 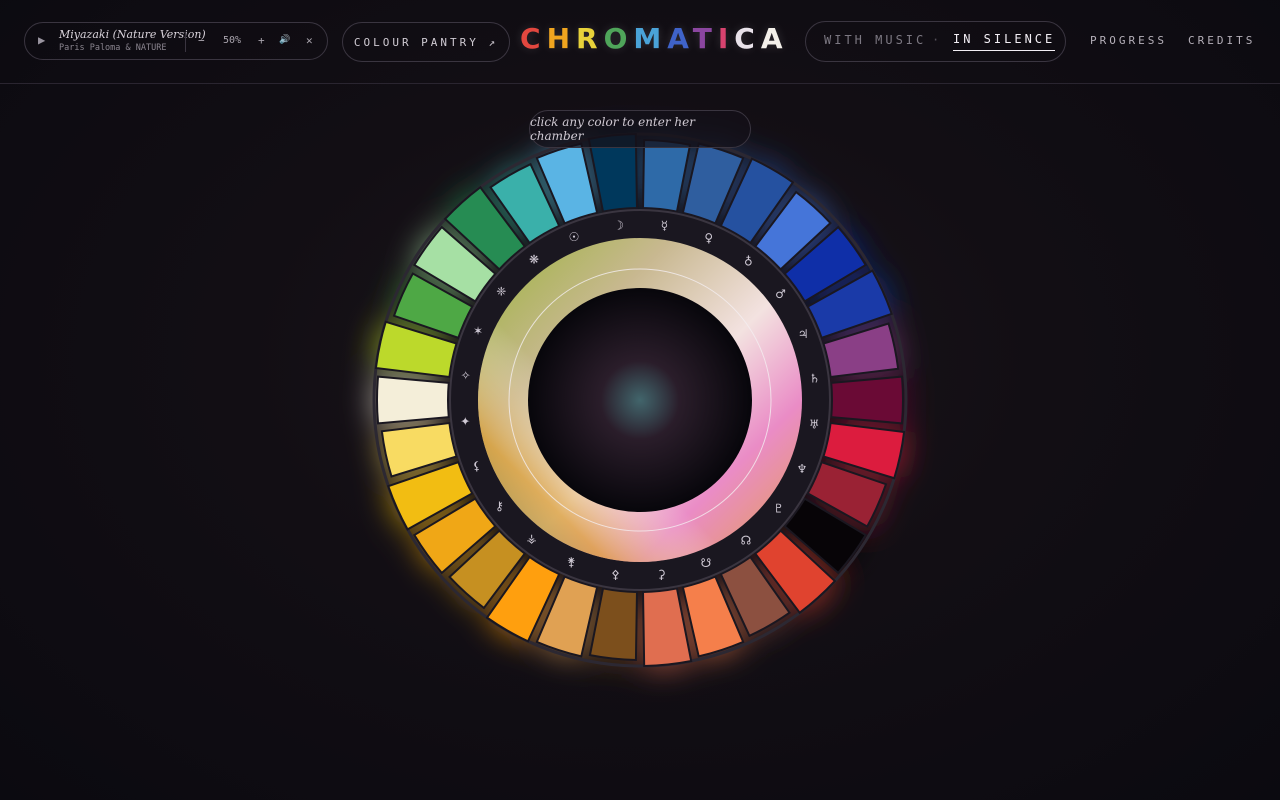 What do you see at coordinates (640, 129) in the screenshot?
I see `instruction-hint: click any color to enter her chamber` at bounding box center [640, 129].